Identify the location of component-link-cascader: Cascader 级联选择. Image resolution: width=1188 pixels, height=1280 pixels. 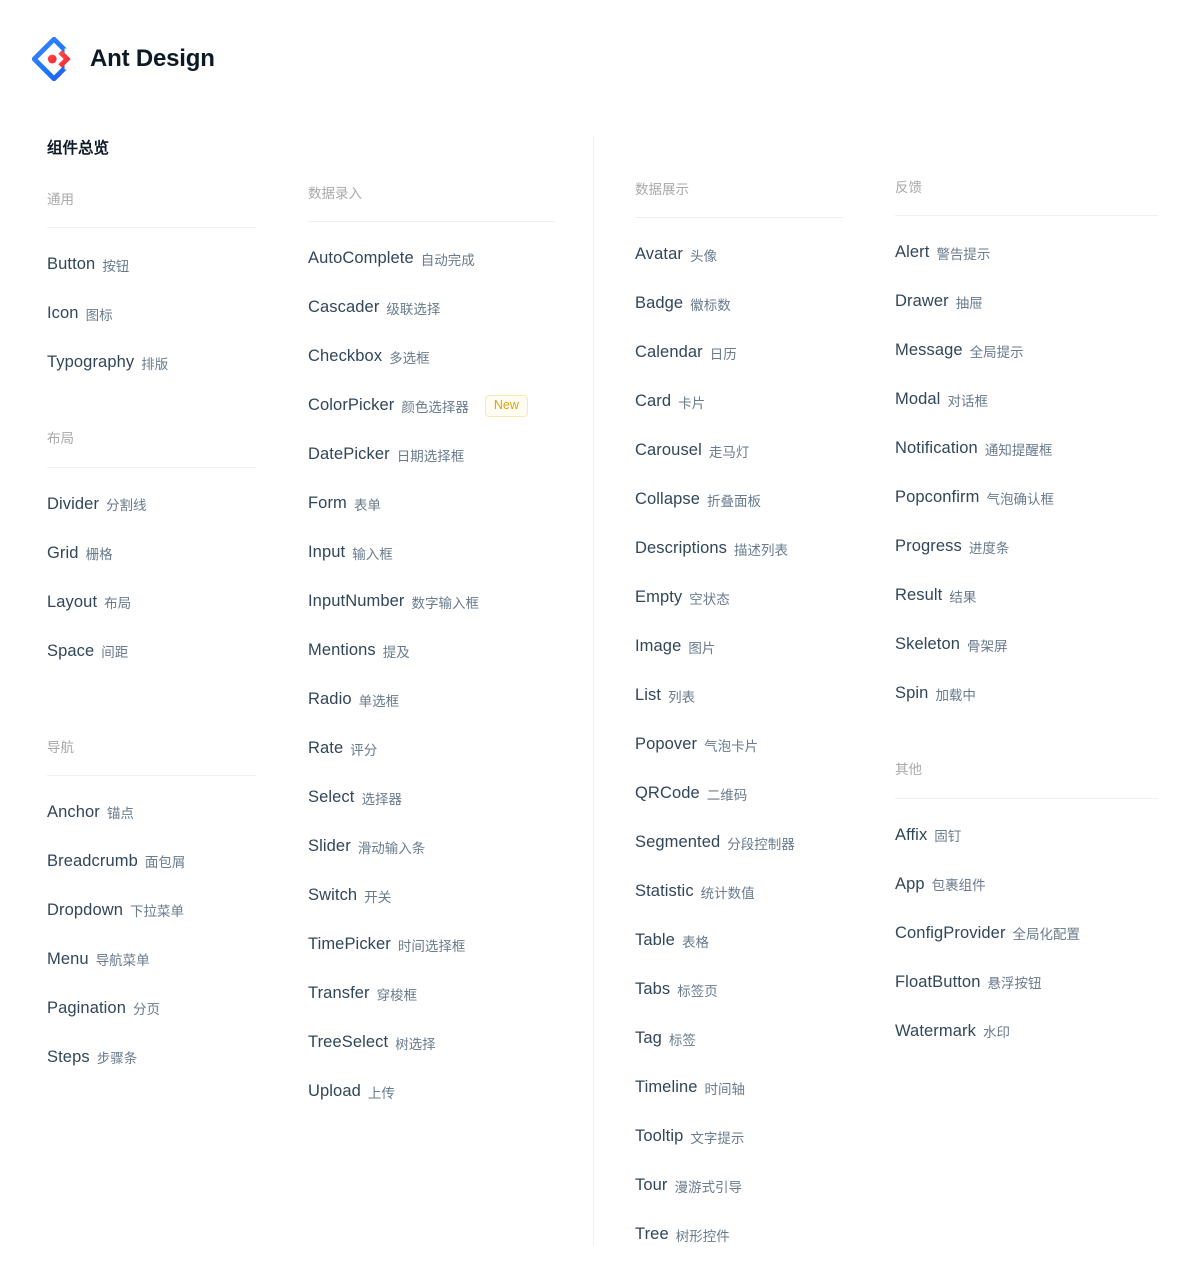
(431, 307).